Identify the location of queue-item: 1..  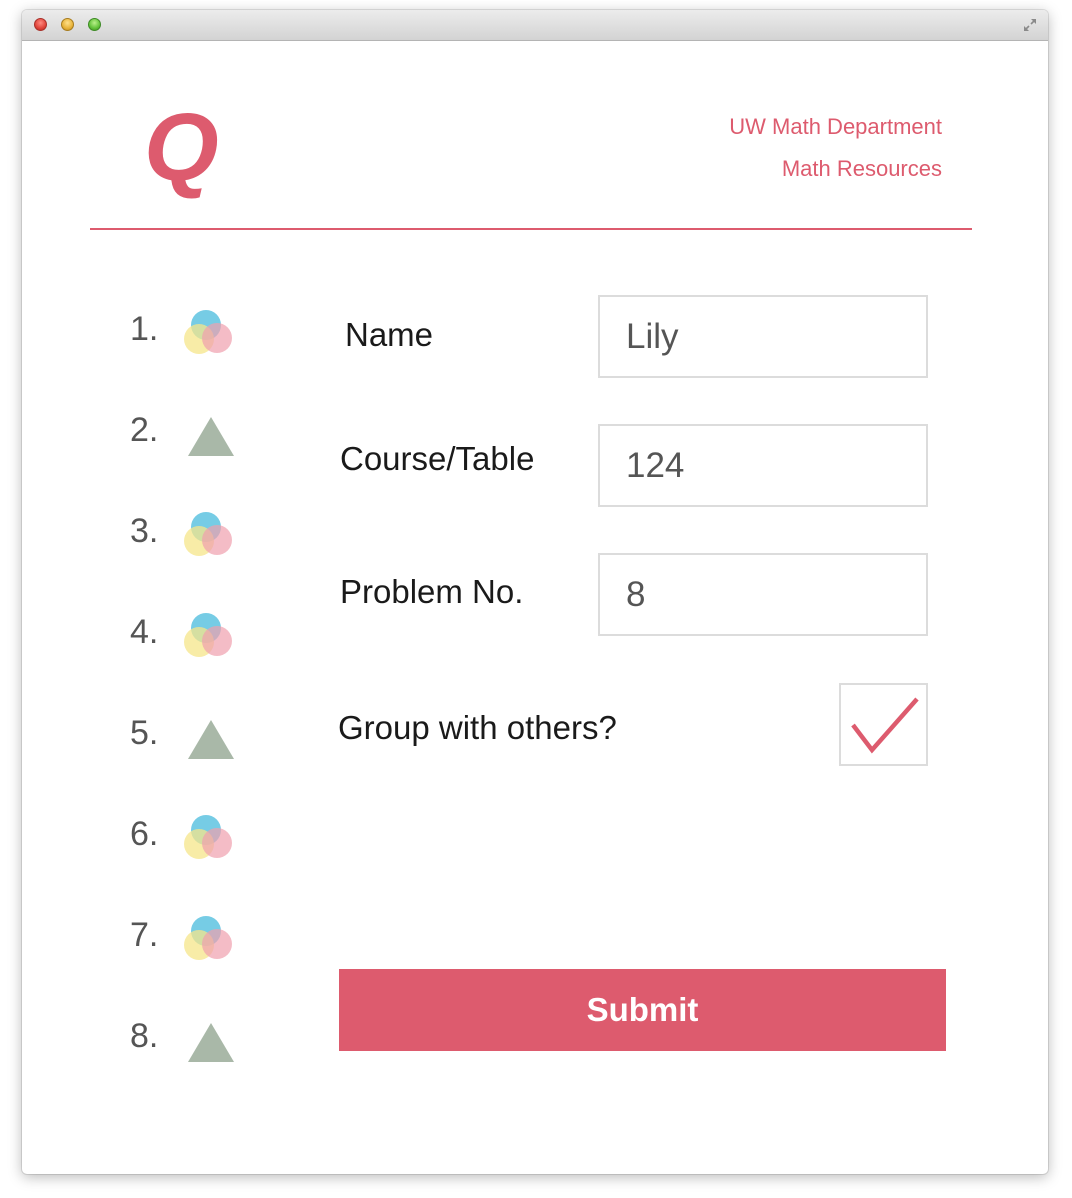
(200, 352).